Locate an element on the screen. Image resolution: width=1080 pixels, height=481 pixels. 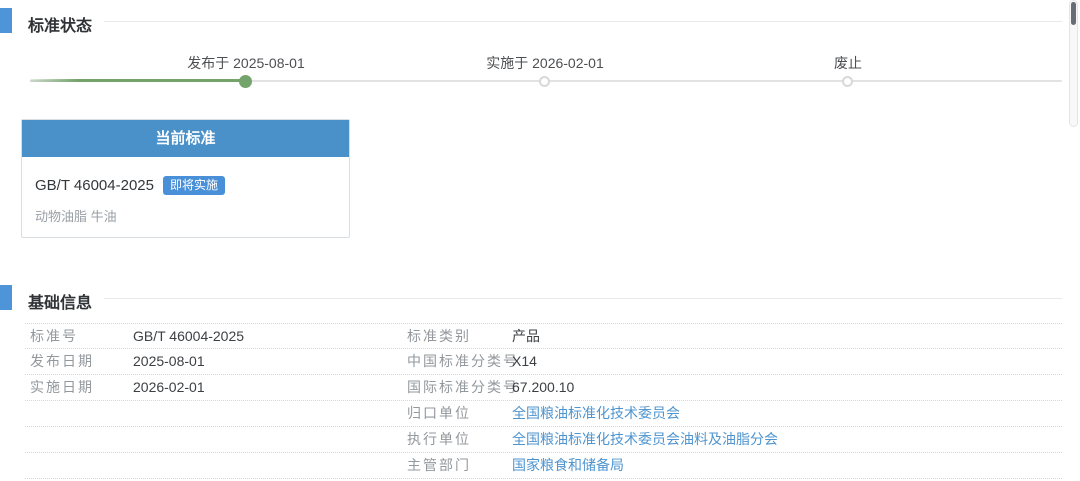
field-value-implement-date: 2026-02-01 is located at coordinates (169, 387).